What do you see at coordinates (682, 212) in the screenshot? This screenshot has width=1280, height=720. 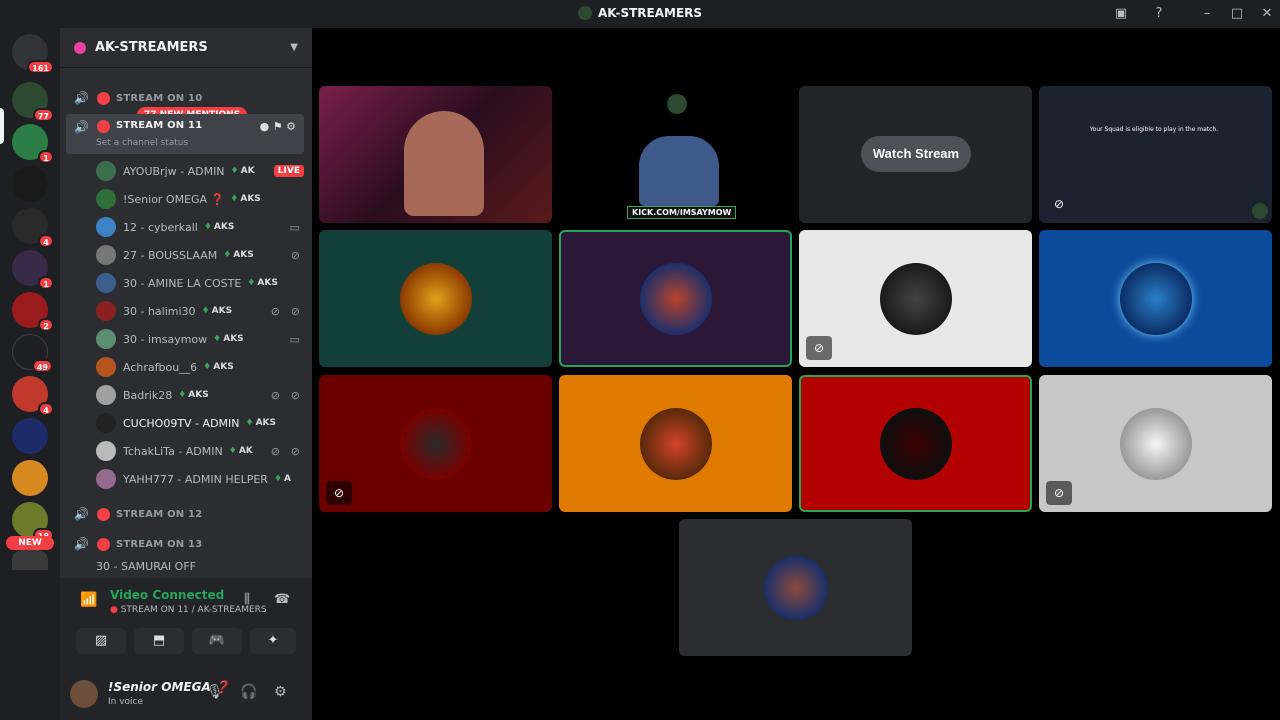 I see `kick-label: KICK.COM/IMSAYMOW` at bounding box center [682, 212].